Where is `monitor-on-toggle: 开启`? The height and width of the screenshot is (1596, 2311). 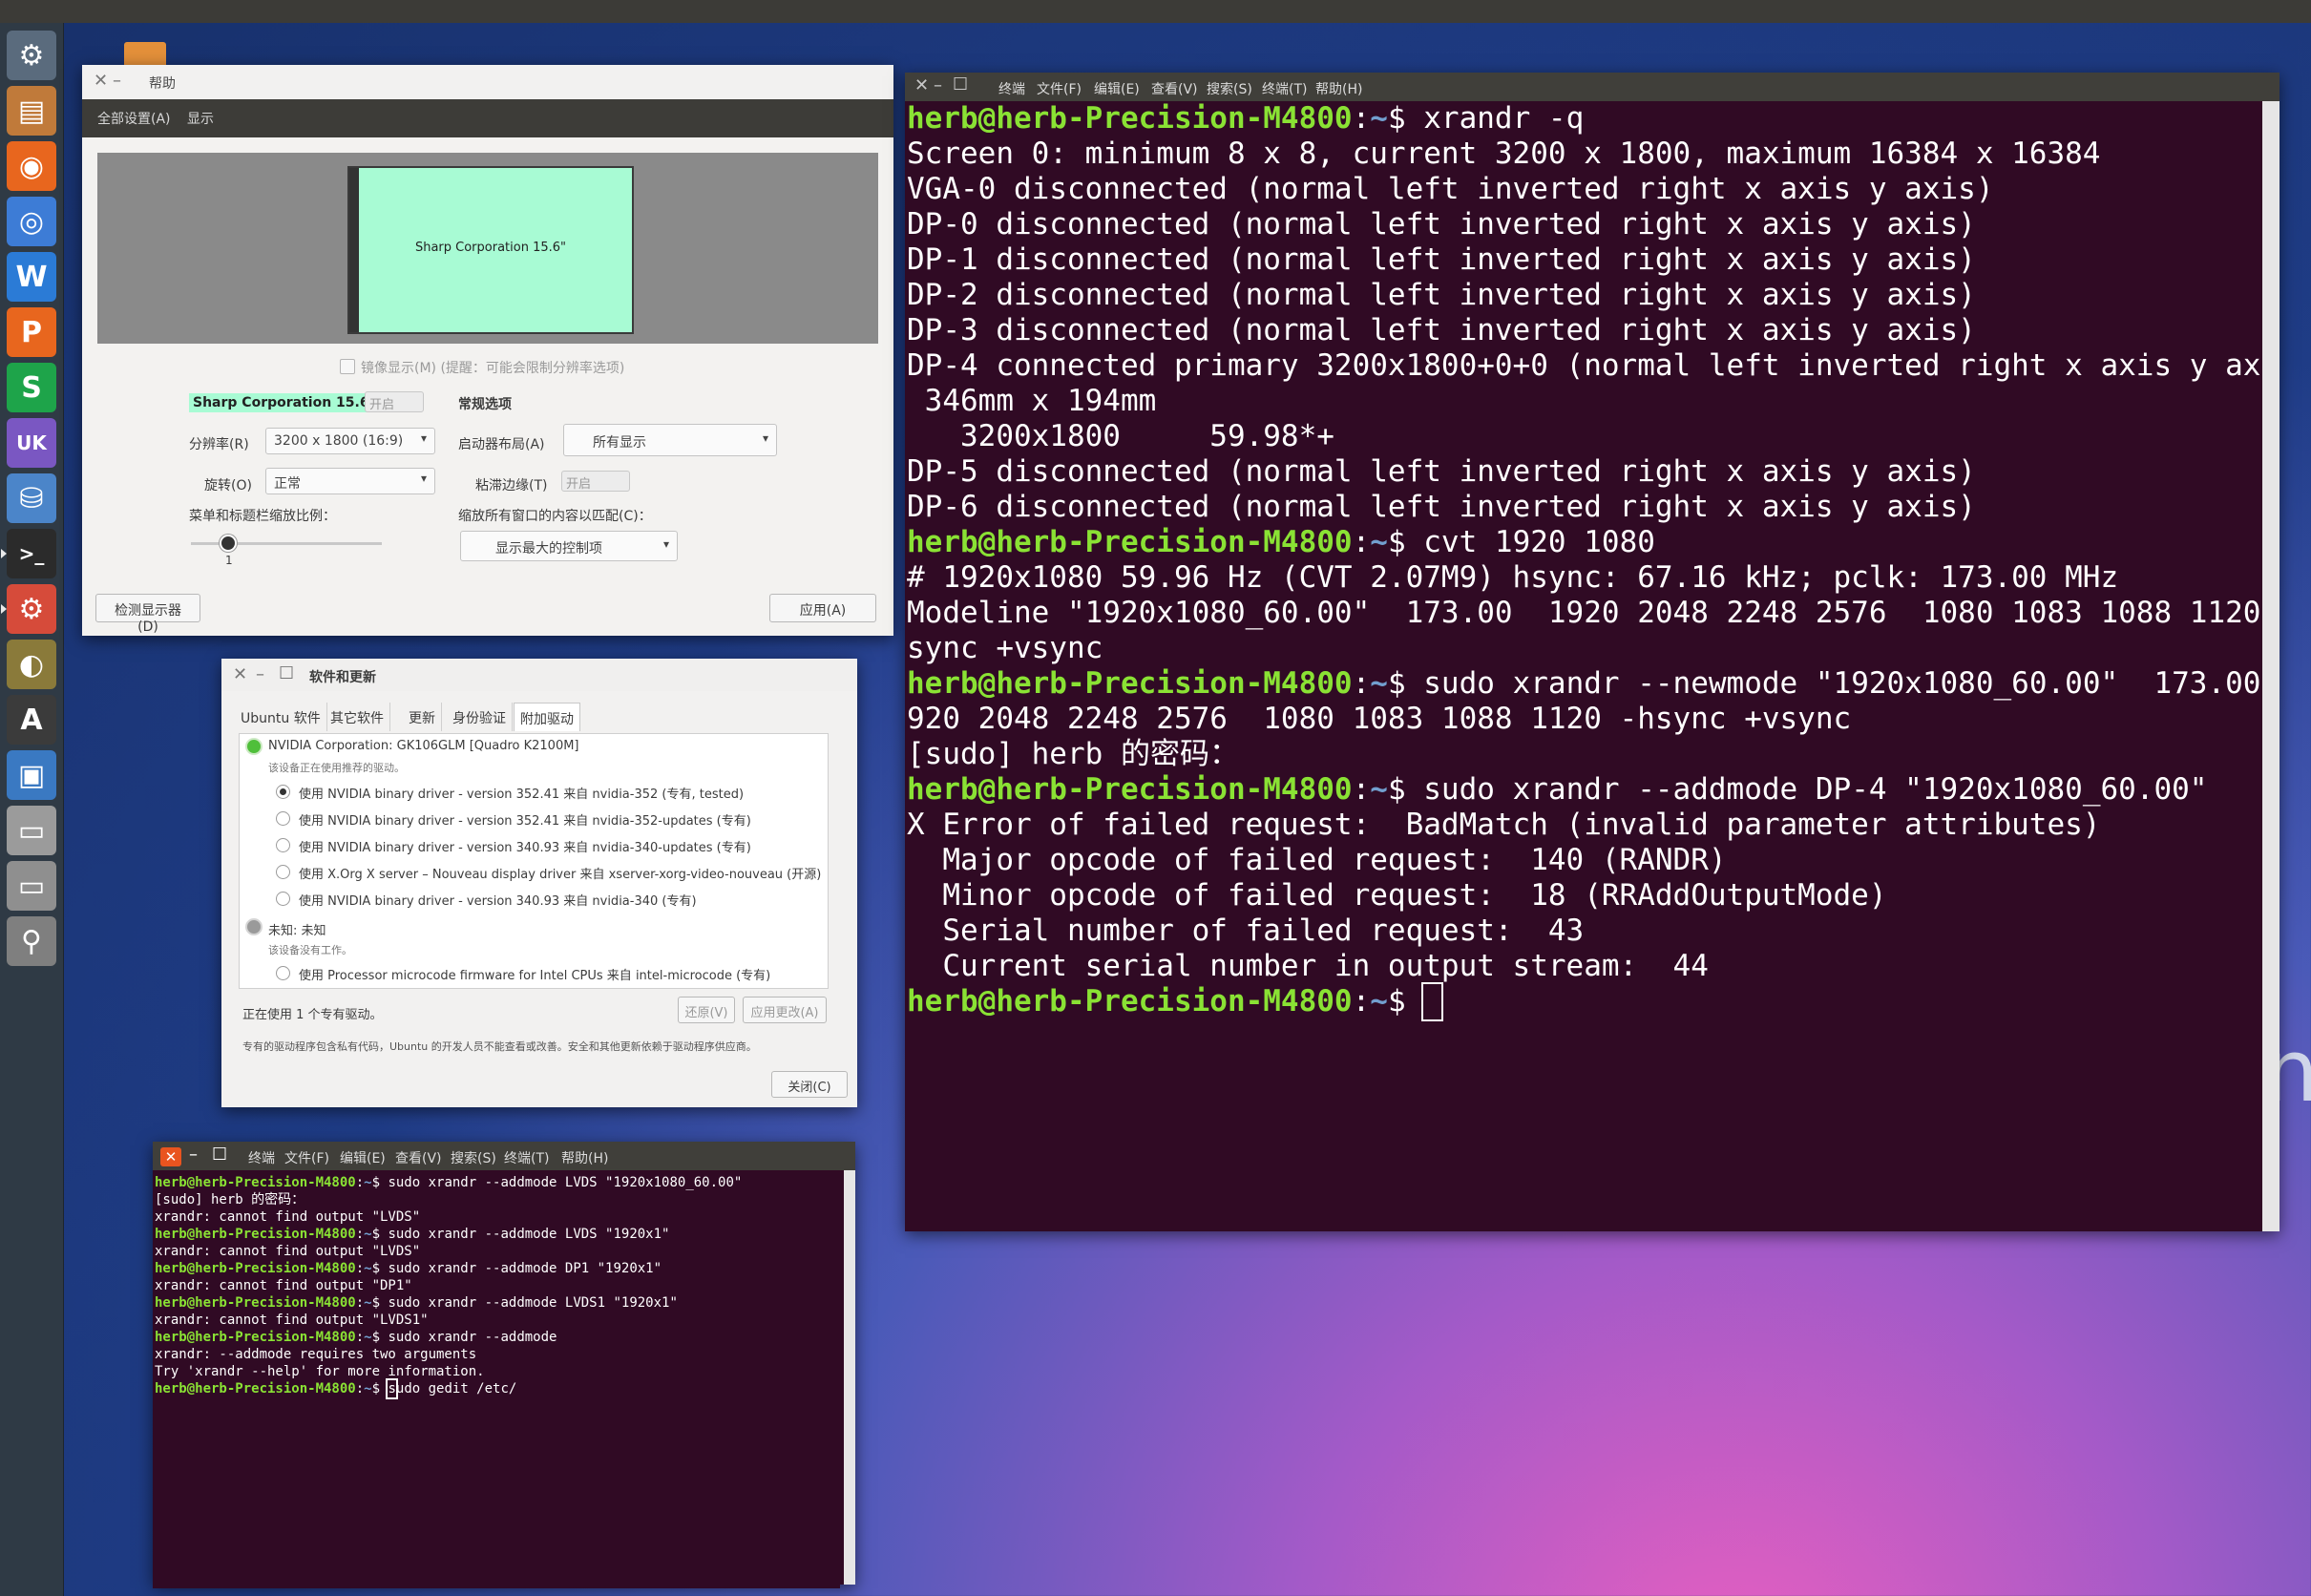
monitor-on-toggle: 开启 is located at coordinates (394, 402).